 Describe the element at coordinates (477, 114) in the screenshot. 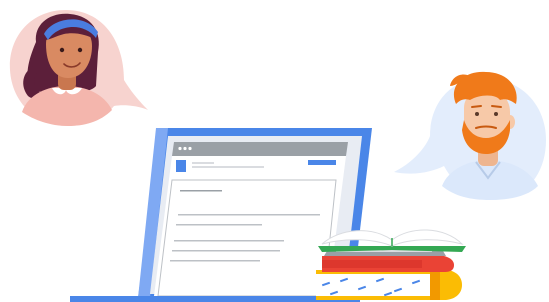

I see `man-eye-left` at that location.